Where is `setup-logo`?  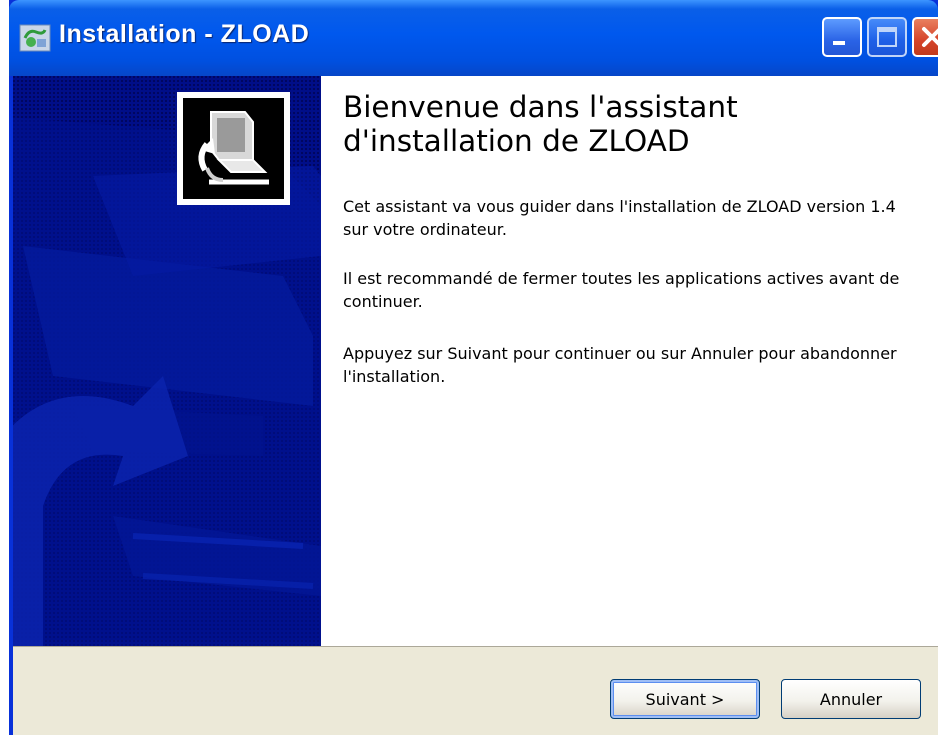
setup-logo is located at coordinates (233, 148).